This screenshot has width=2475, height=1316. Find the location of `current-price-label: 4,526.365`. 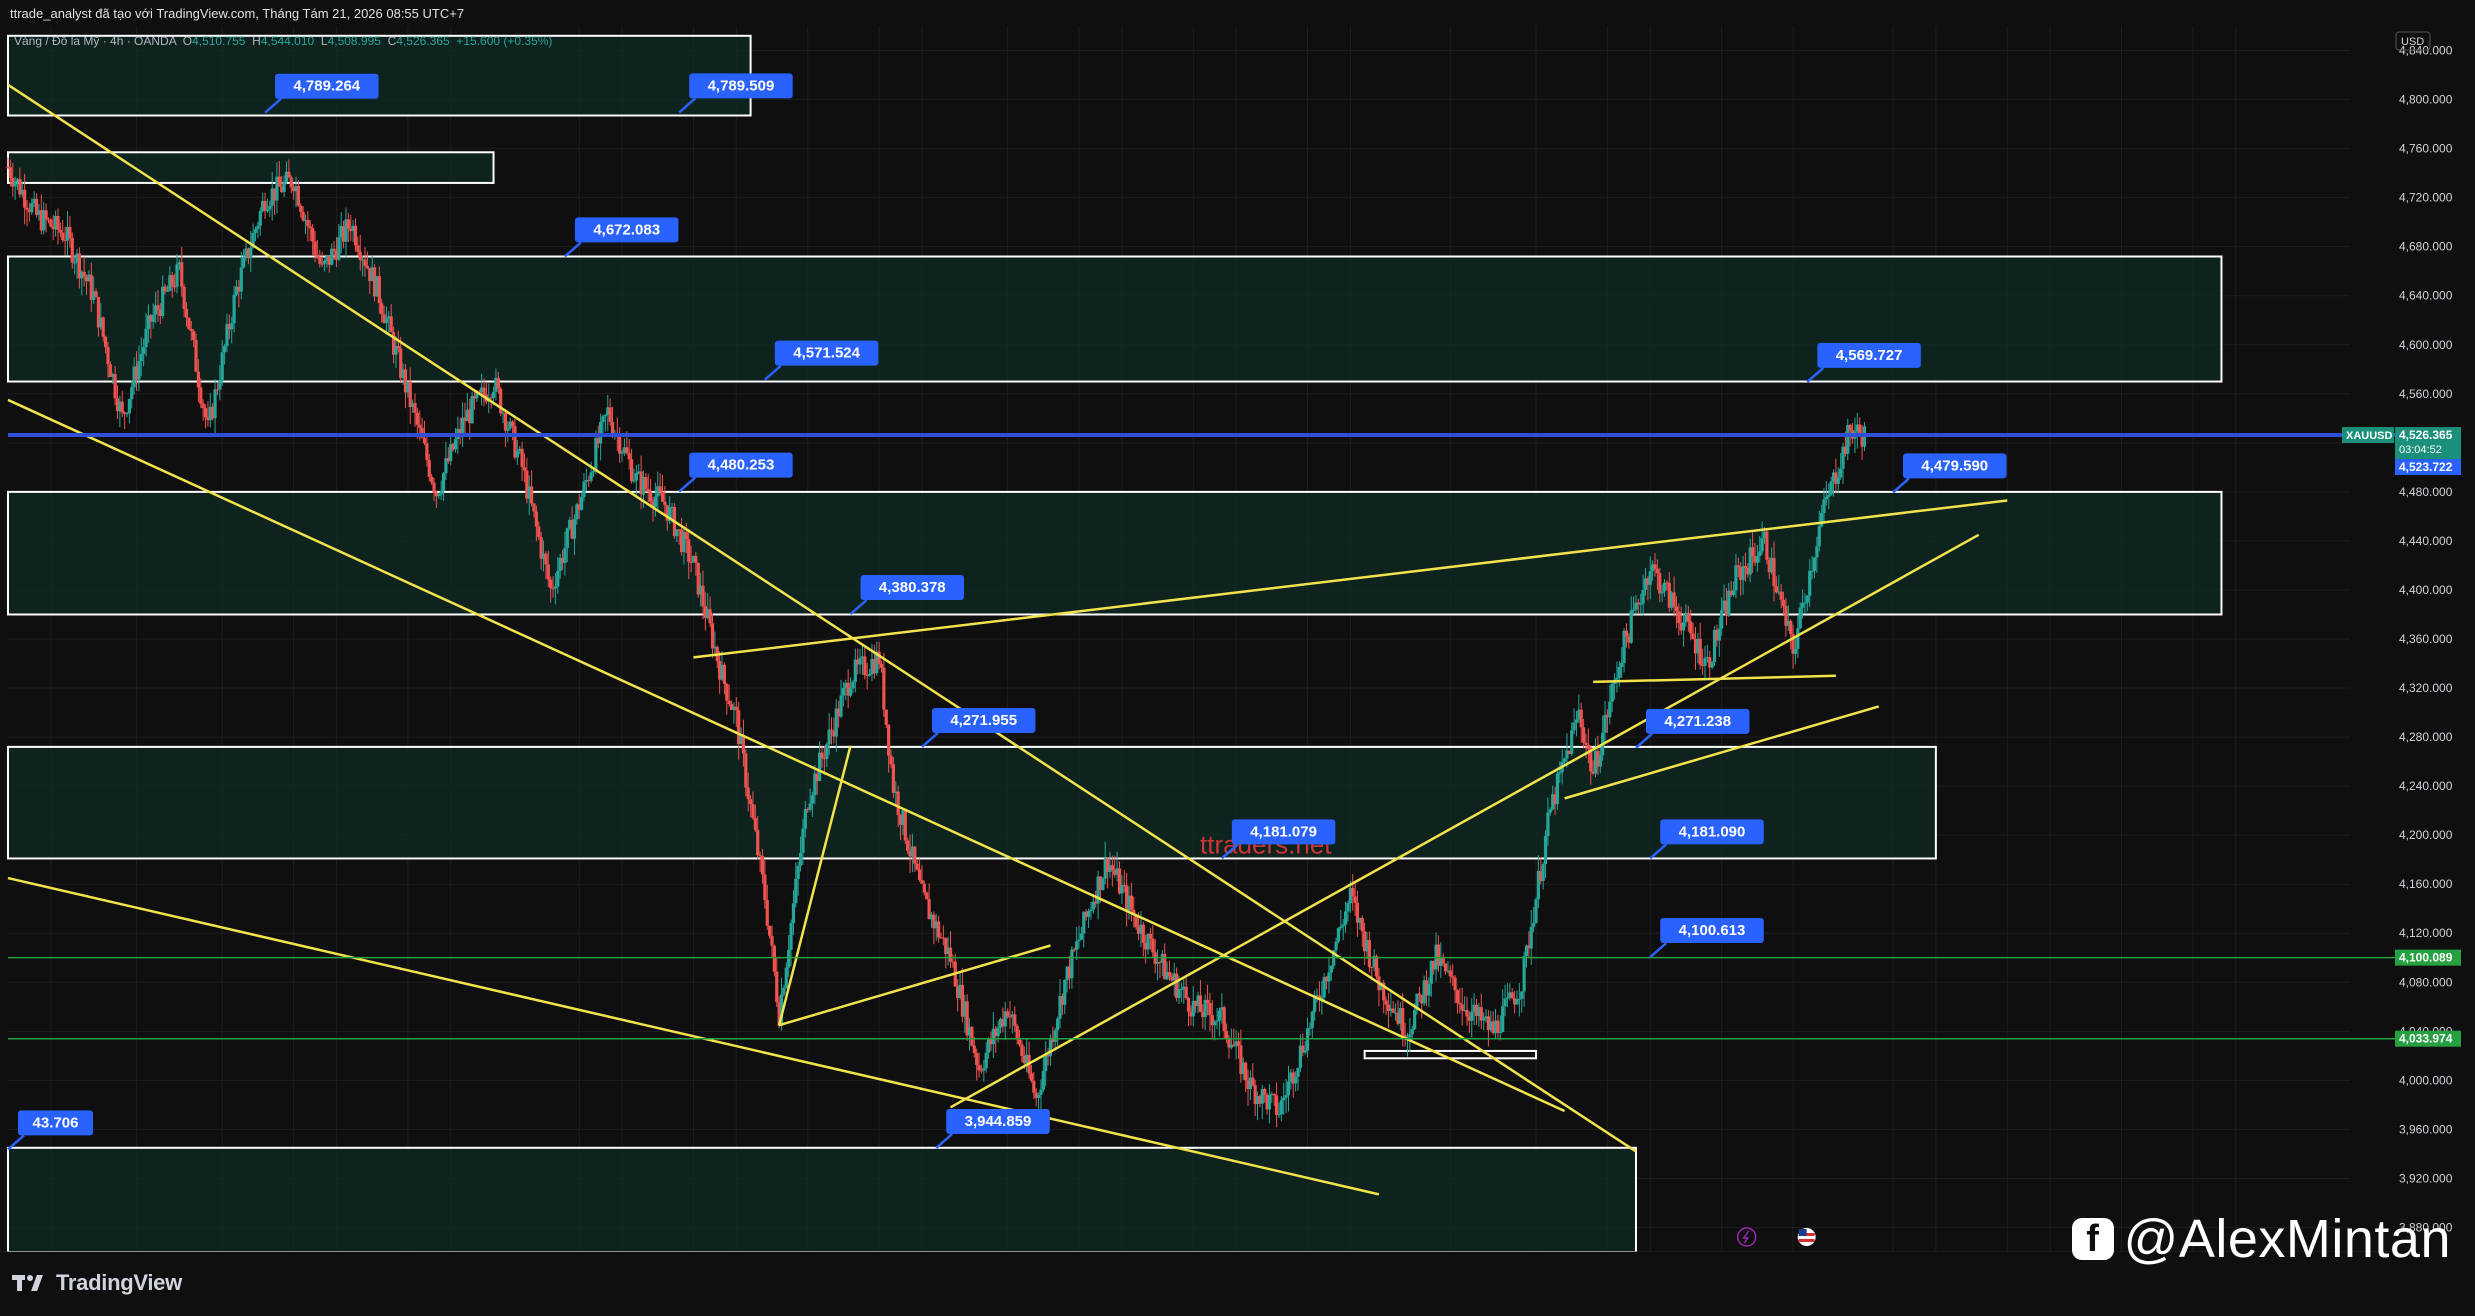

current-price-label: 4,526.365 is located at coordinates (2426, 435).